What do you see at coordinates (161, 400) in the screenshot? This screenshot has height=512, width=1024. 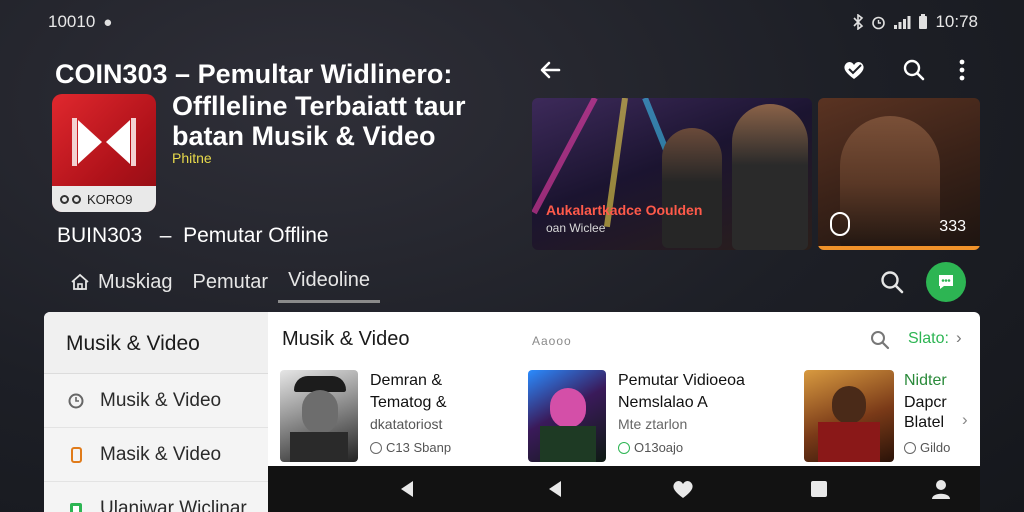 I see `sidebar-item-label: Musik & Video` at bounding box center [161, 400].